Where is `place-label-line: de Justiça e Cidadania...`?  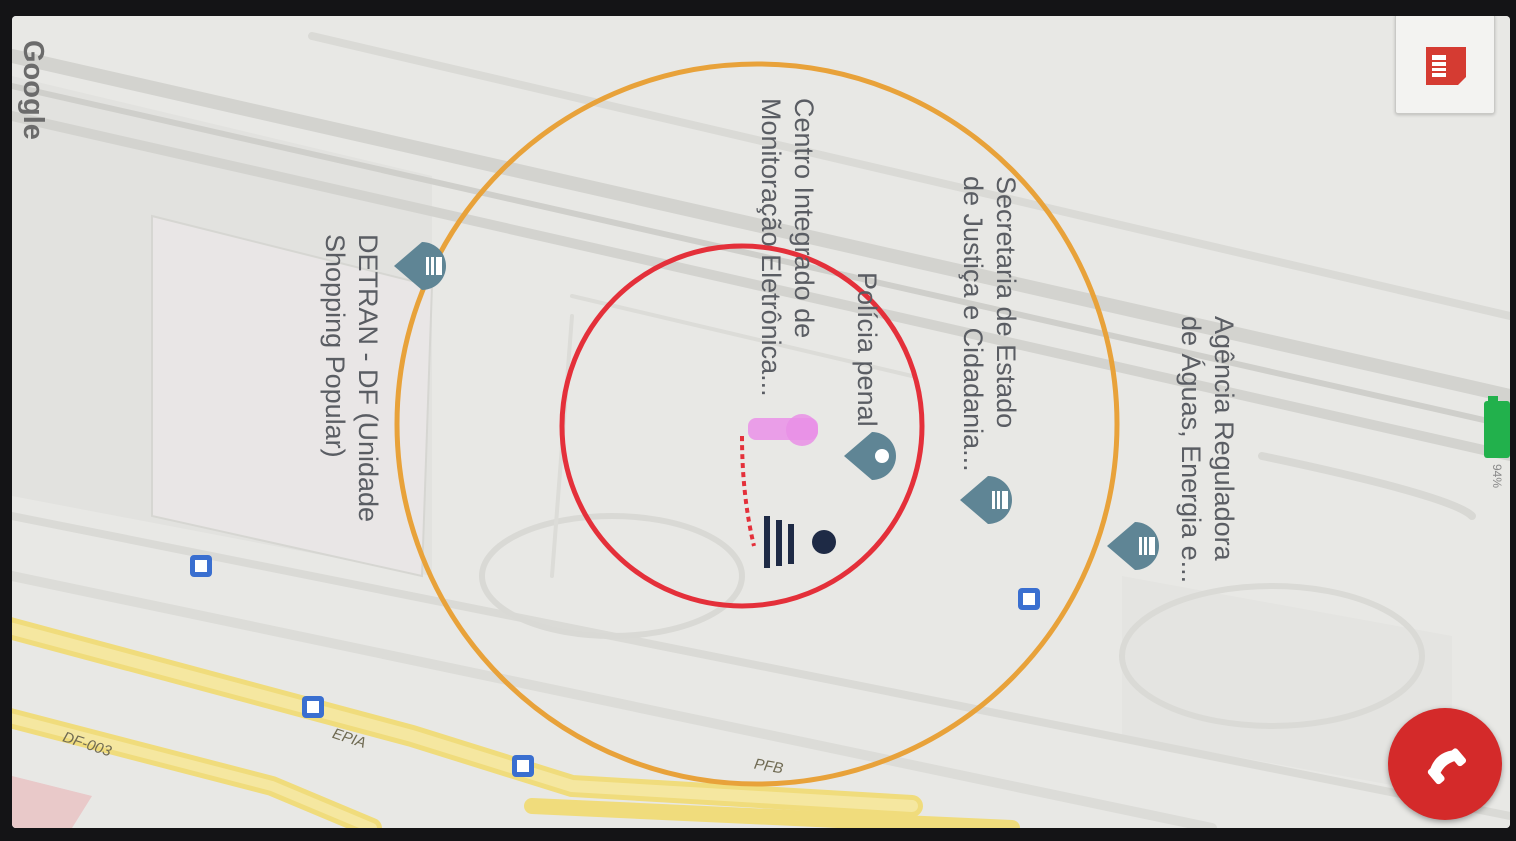 place-label-line: de Justiça e Cidadania... is located at coordinates (973, 324).